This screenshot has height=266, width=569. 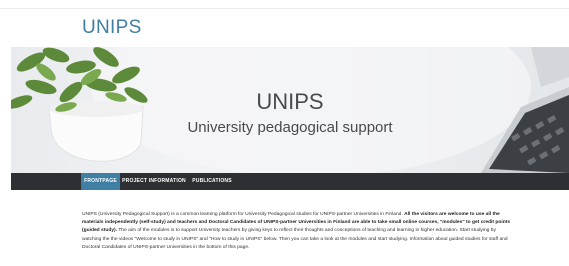 What do you see at coordinates (154, 181) in the screenshot?
I see `nav-item-project-information: PROJECT INFORMATION` at bounding box center [154, 181].